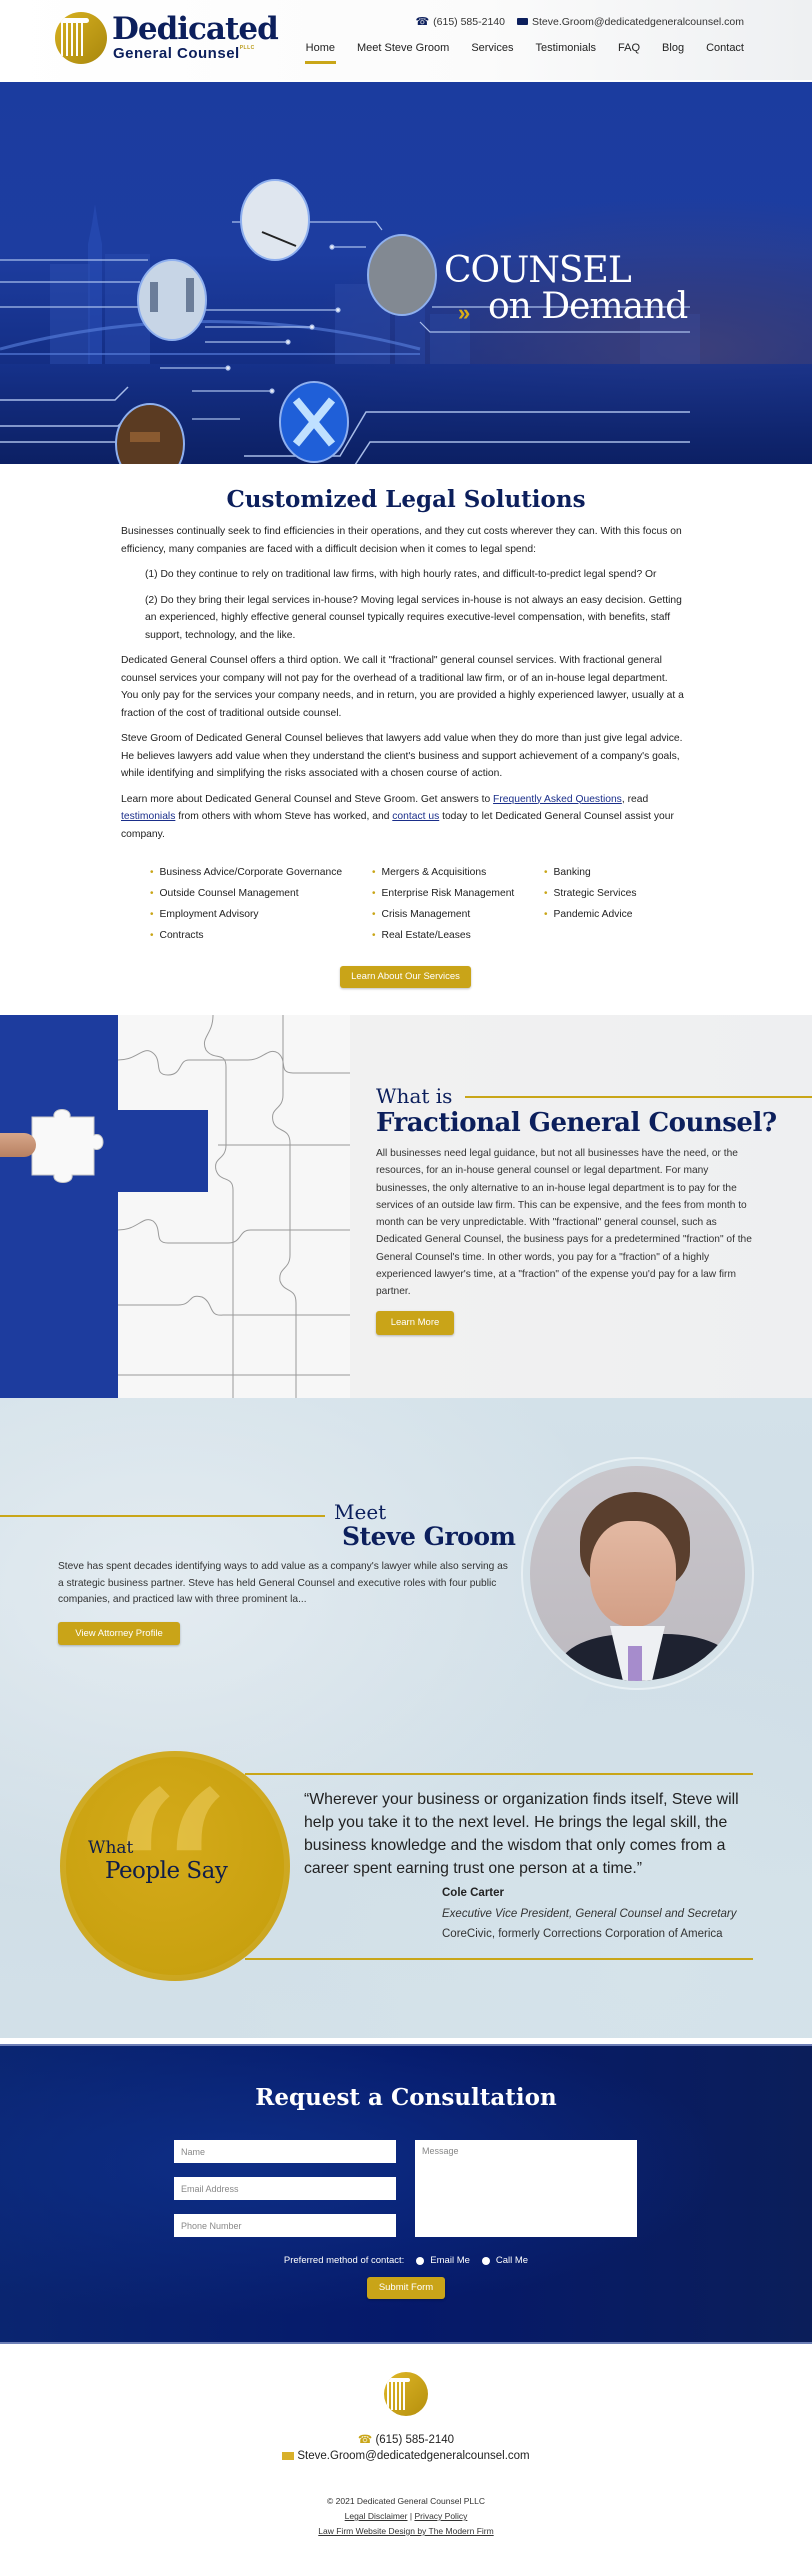 This screenshot has height=2560, width=812. What do you see at coordinates (320, 53) in the screenshot?
I see `nav-home: Home` at bounding box center [320, 53].